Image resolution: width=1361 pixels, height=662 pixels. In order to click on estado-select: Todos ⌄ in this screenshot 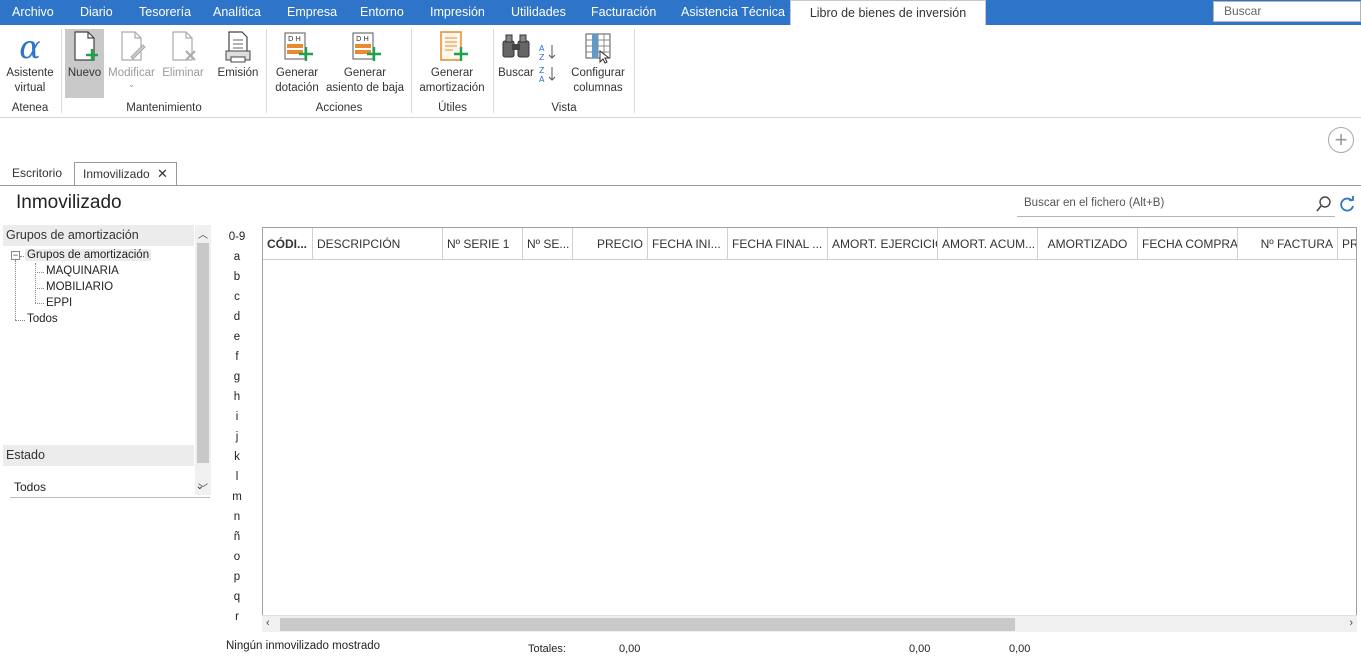, I will do `click(110, 487)`.